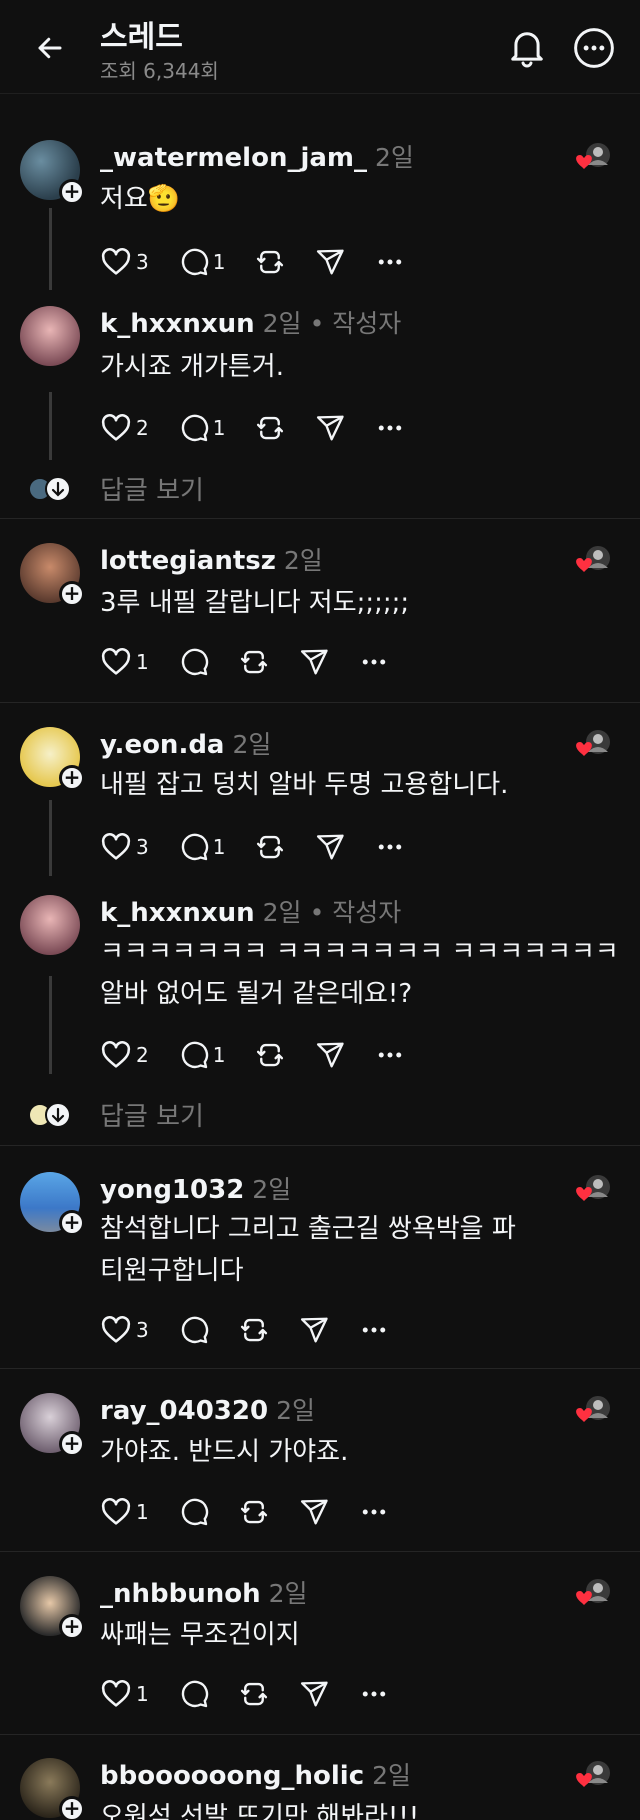 The width and height of the screenshot is (640, 1820). What do you see at coordinates (200, 1635) in the screenshot?
I see `comment-text: 싸패는 무조건이지` at bounding box center [200, 1635].